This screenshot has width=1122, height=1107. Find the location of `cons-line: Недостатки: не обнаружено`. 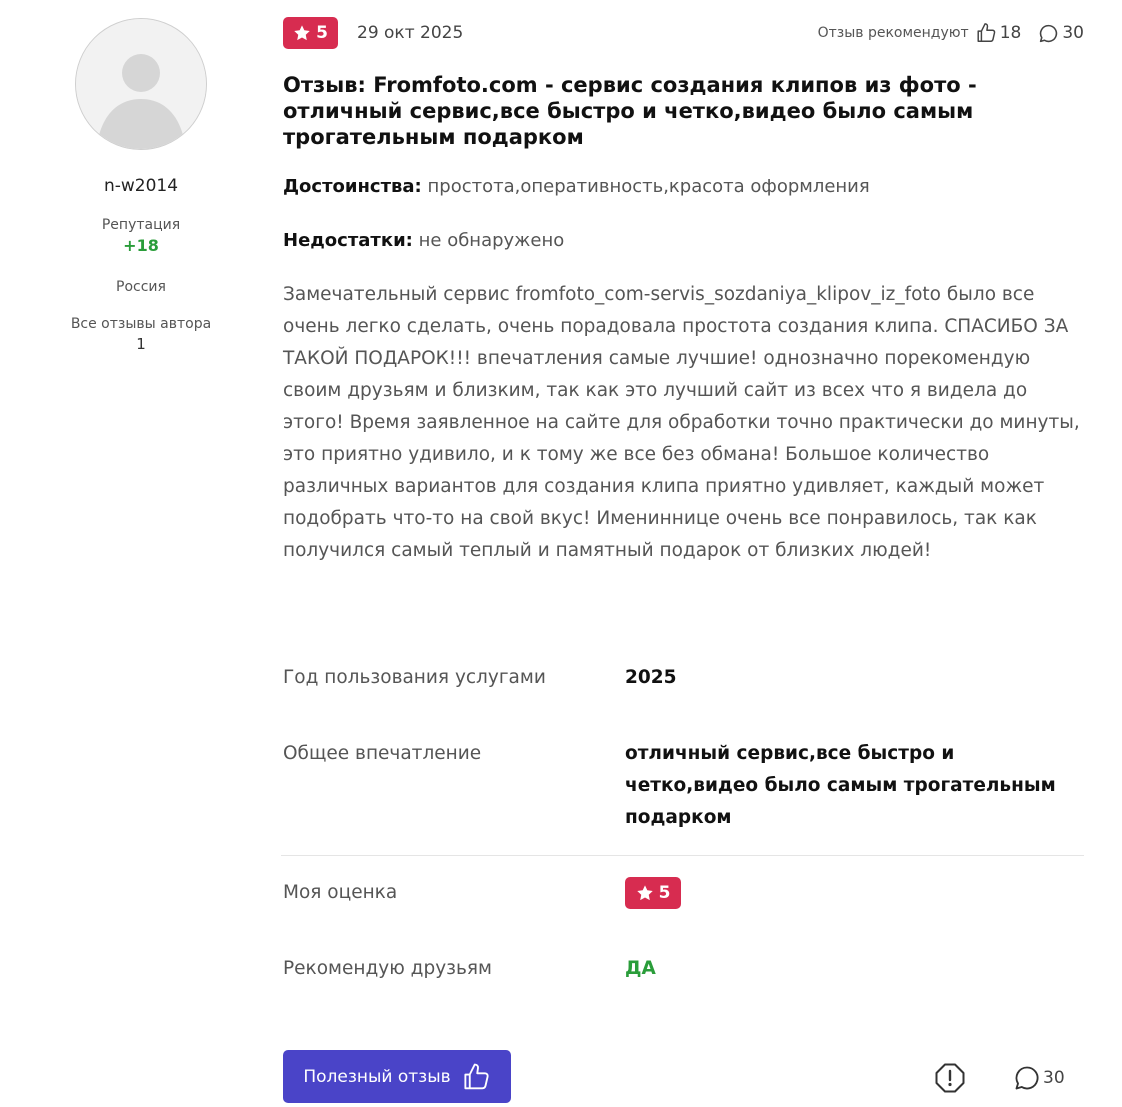

cons-line: Недостатки: не обнаружено is located at coordinates (688, 240).